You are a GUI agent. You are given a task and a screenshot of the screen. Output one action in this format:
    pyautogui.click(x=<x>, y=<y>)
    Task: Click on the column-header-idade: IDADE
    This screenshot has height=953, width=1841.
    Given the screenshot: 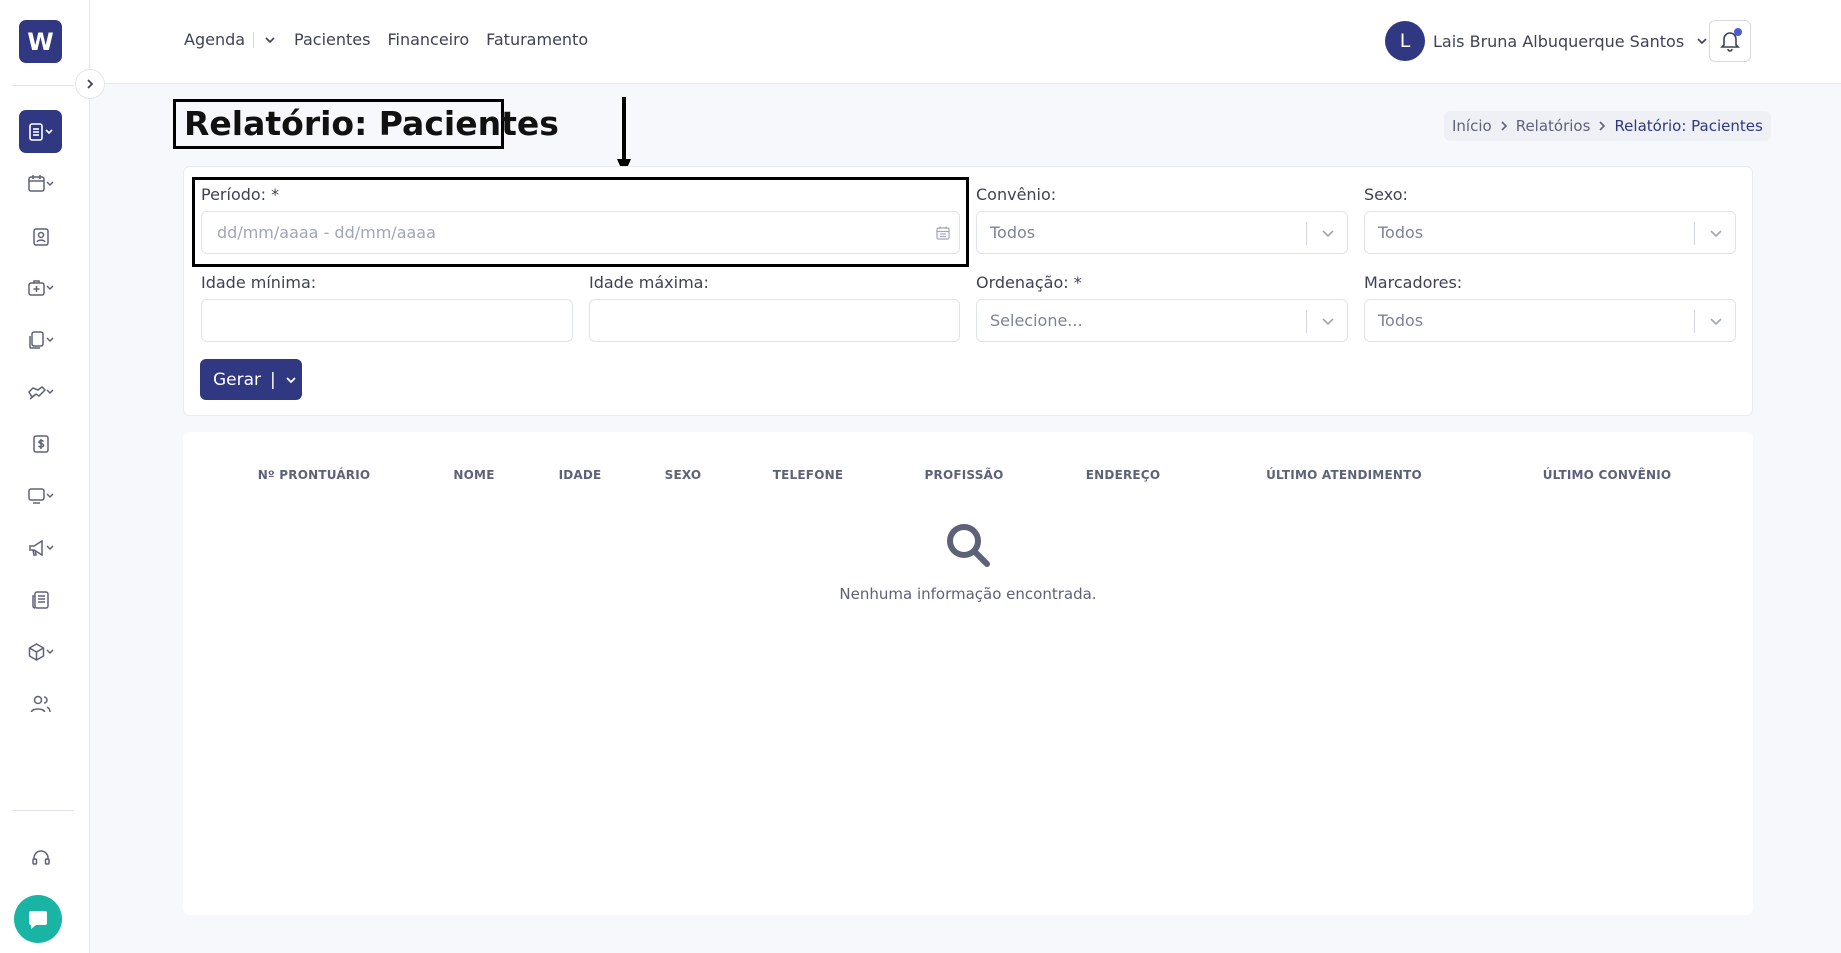 What is the action you would take?
    pyautogui.click(x=580, y=475)
    